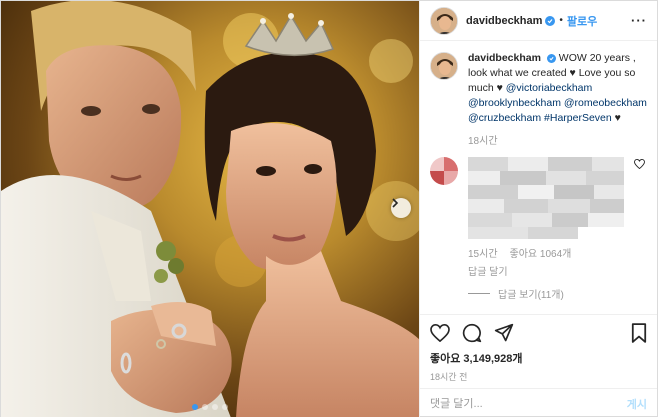 The image size is (658, 417). Describe the element at coordinates (605, 103) in the screenshot. I see `mention-link: @romeobeckham` at that location.